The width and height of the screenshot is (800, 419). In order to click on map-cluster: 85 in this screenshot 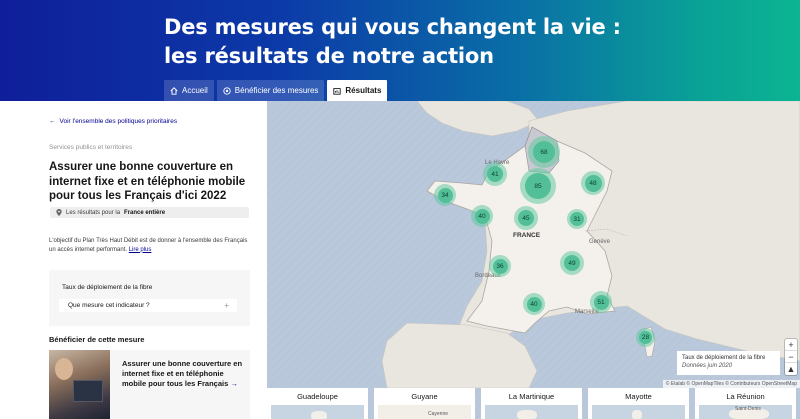, I will do `click(538, 186)`.